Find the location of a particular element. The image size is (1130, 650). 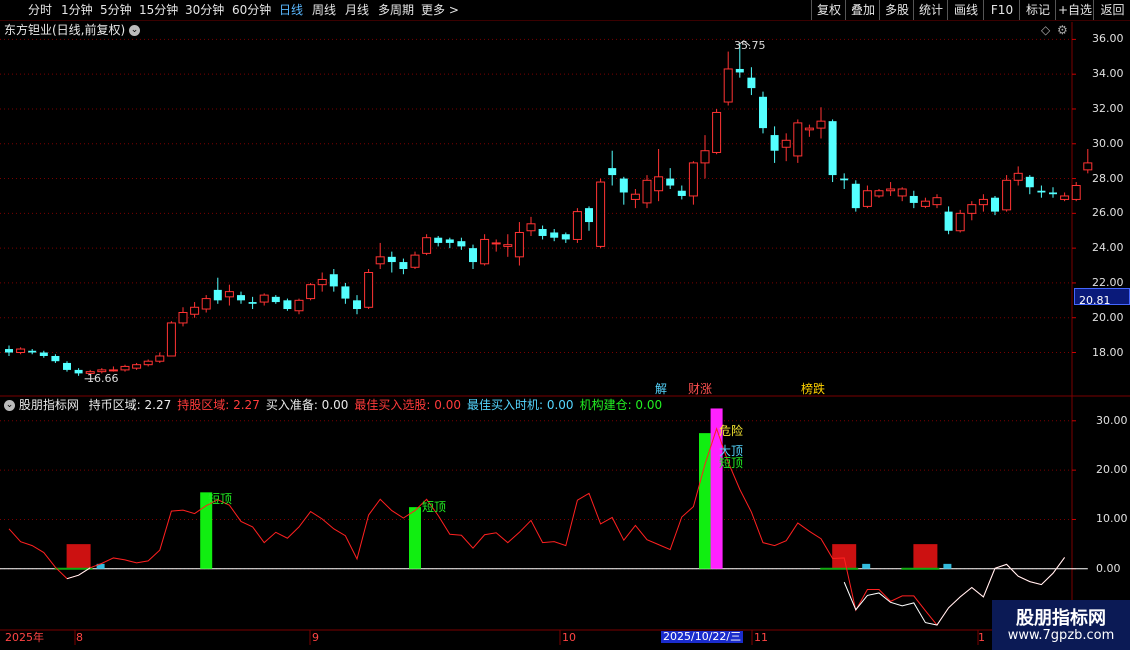

date-label-aug: 8 is located at coordinates (79, 637).